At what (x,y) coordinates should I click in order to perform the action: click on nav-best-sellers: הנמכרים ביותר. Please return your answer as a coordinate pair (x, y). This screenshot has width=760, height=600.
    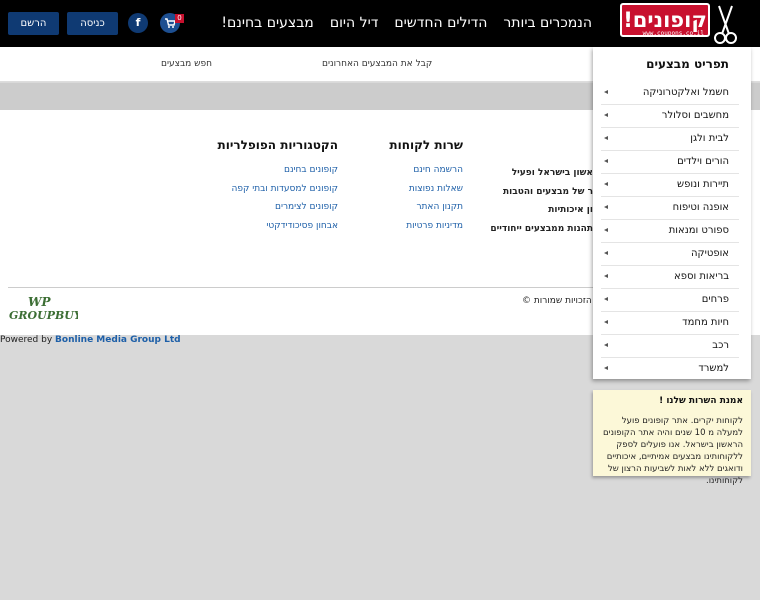
    Looking at the image, I should click on (547, 23).